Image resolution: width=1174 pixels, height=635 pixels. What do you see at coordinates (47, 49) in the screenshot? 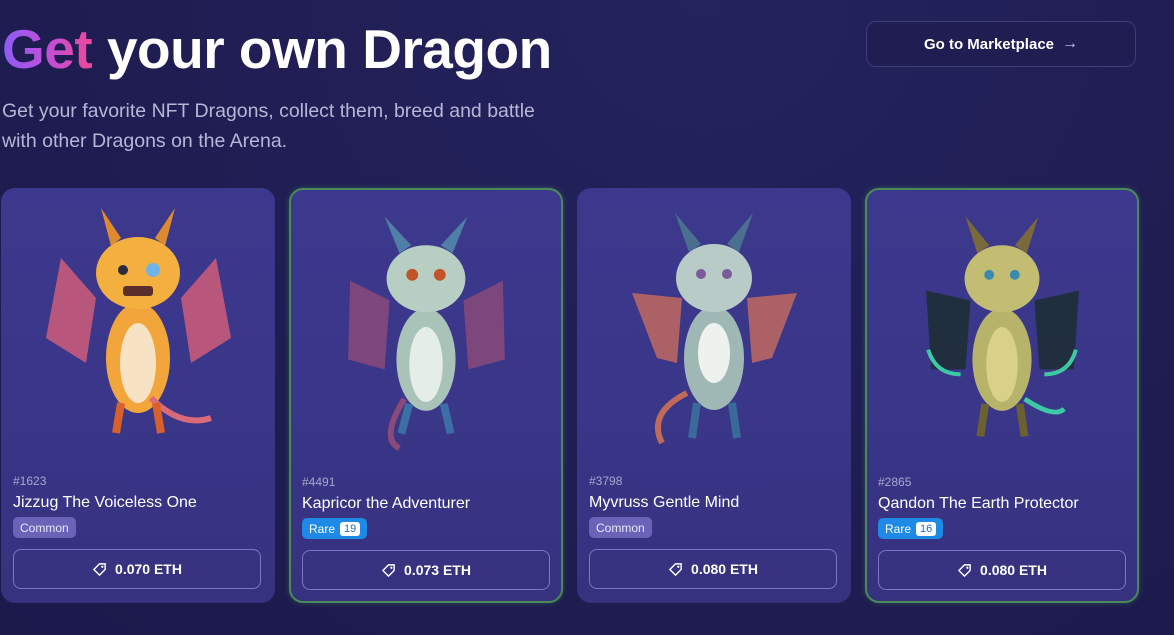
I see `title-accent: Get` at bounding box center [47, 49].